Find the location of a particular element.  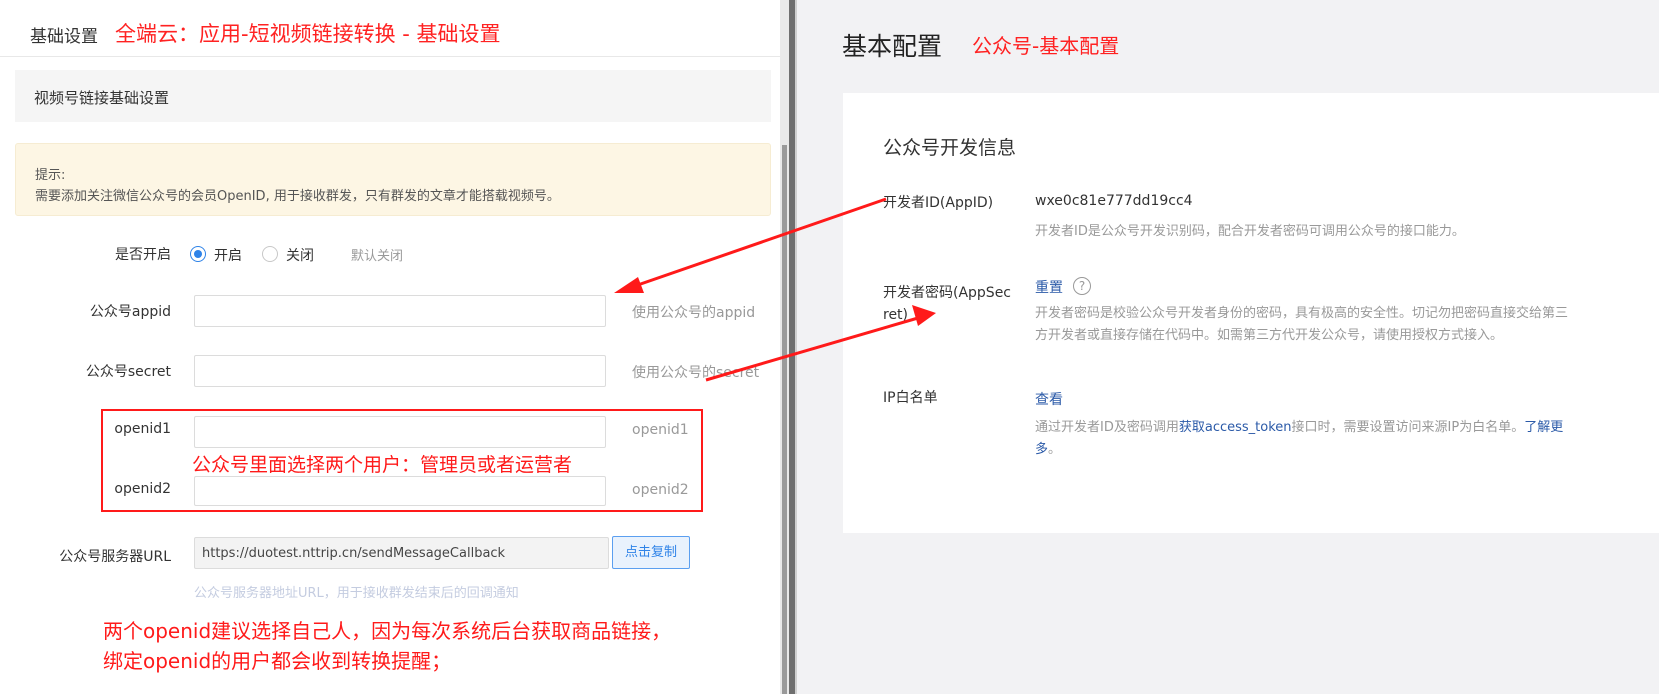

section-title: 视频号链接基础设置 is located at coordinates (102, 98).